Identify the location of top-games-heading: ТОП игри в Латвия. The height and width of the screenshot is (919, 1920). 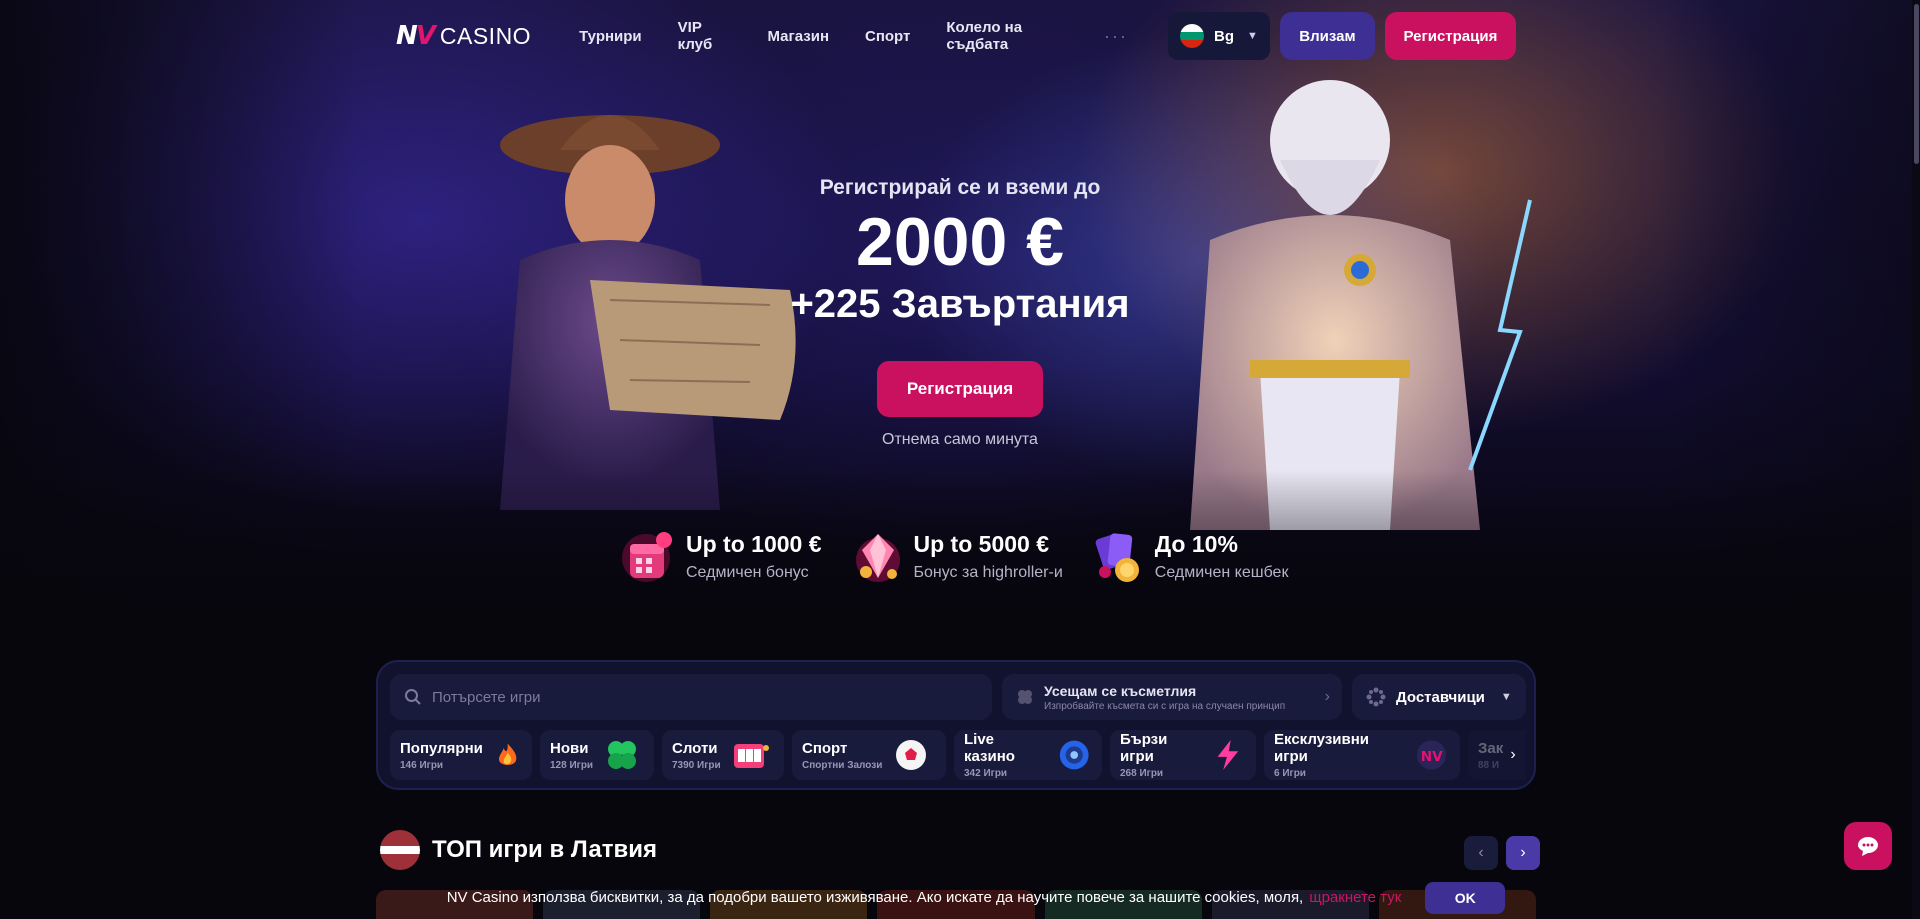
(518, 850).